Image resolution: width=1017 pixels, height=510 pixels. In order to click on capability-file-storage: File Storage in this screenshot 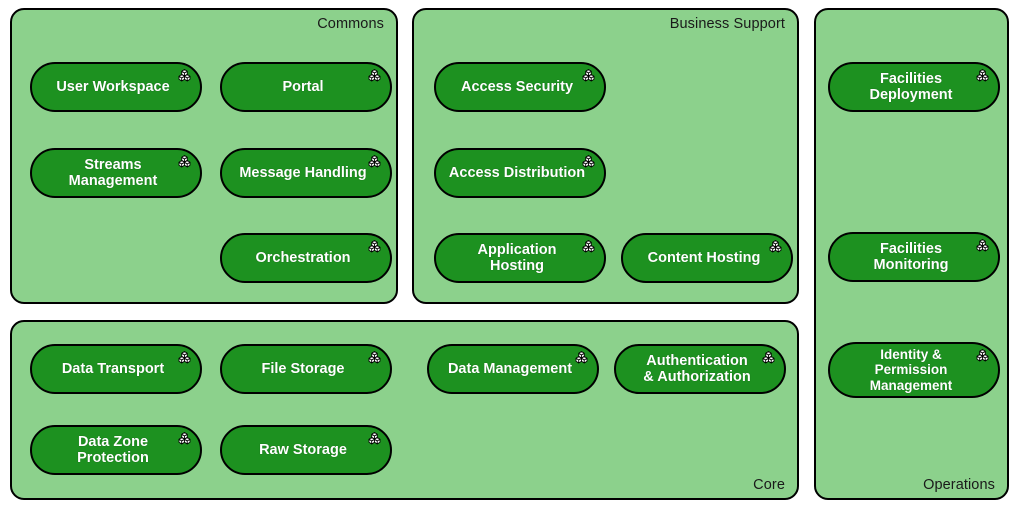, I will do `click(306, 369)`.